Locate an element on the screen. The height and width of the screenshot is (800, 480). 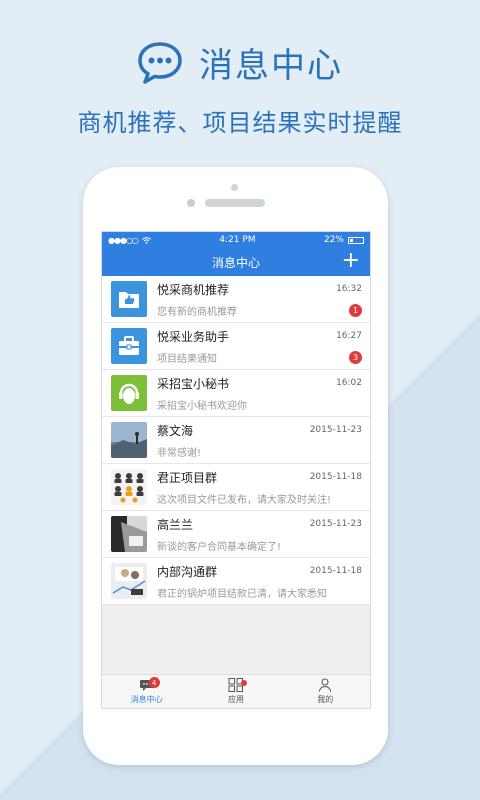
message-row: 高兰兰 2015-11-23 新谈的客户合同基本确定了! is located at coordinates (236, 534).